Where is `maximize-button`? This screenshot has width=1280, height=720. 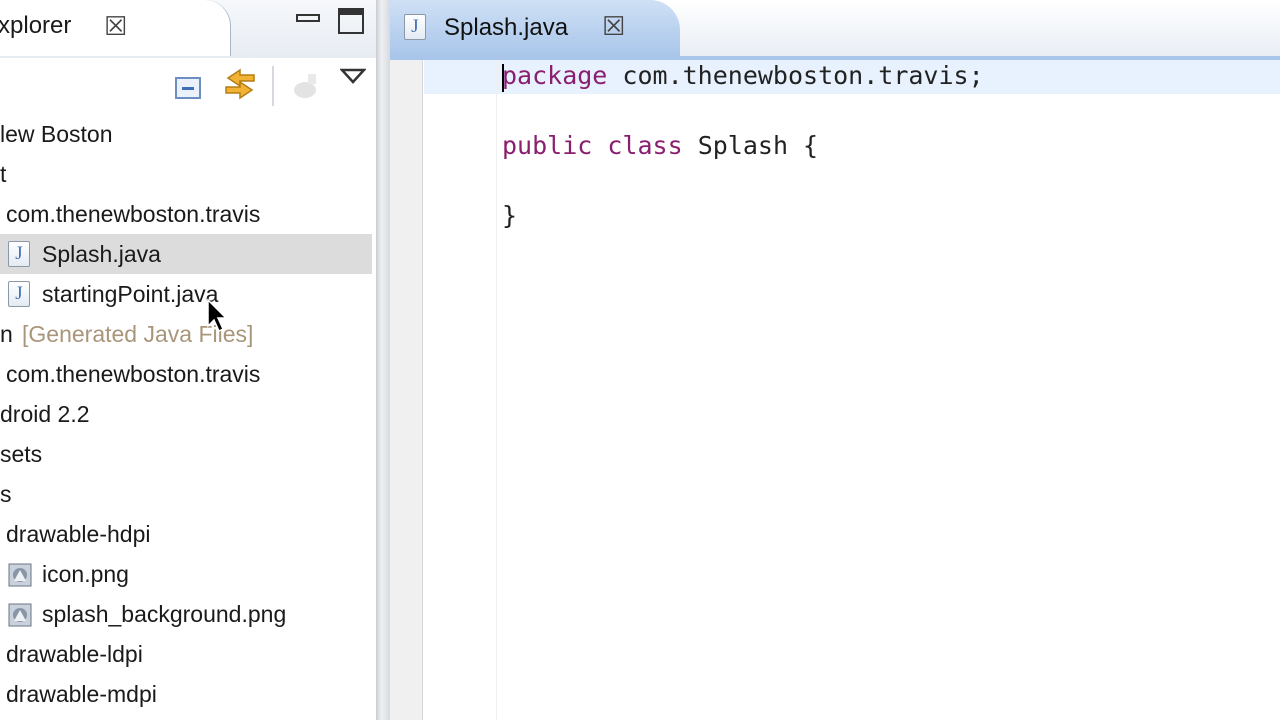
maximize-button is located at coordinates (351, 21).